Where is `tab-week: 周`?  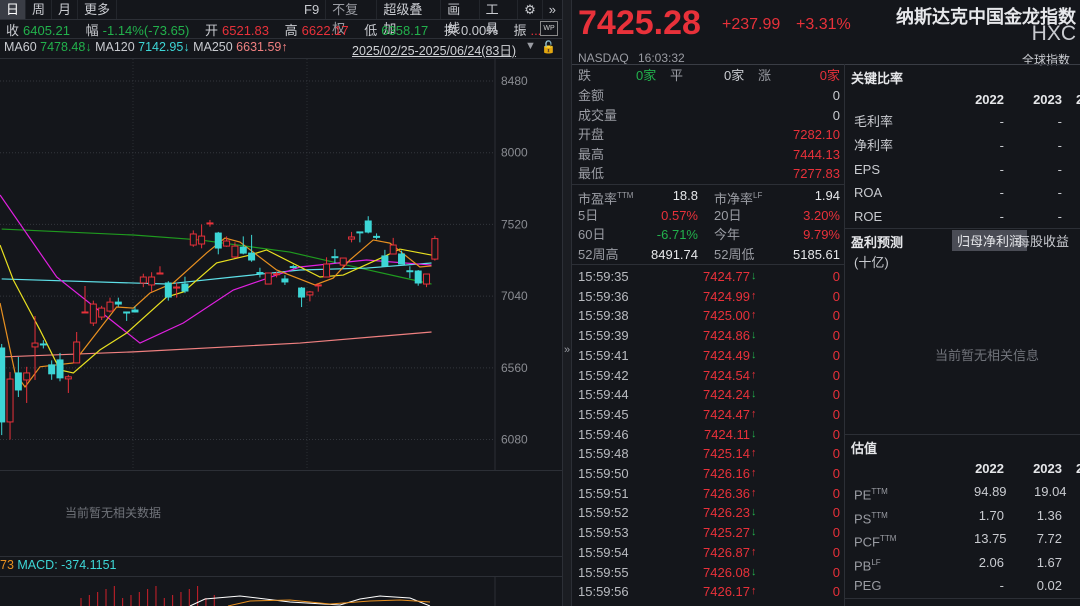
tab-week: 周 is located at coordinates (39, 9).